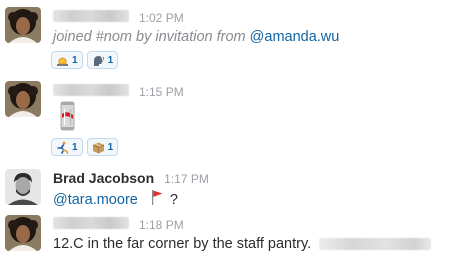 Image resolution: width=458 pixels, height=259 pixels. Describe the element at coordinates (161, 225) in the screenshot. I see `timestamp: 1:18 PM` at that location.